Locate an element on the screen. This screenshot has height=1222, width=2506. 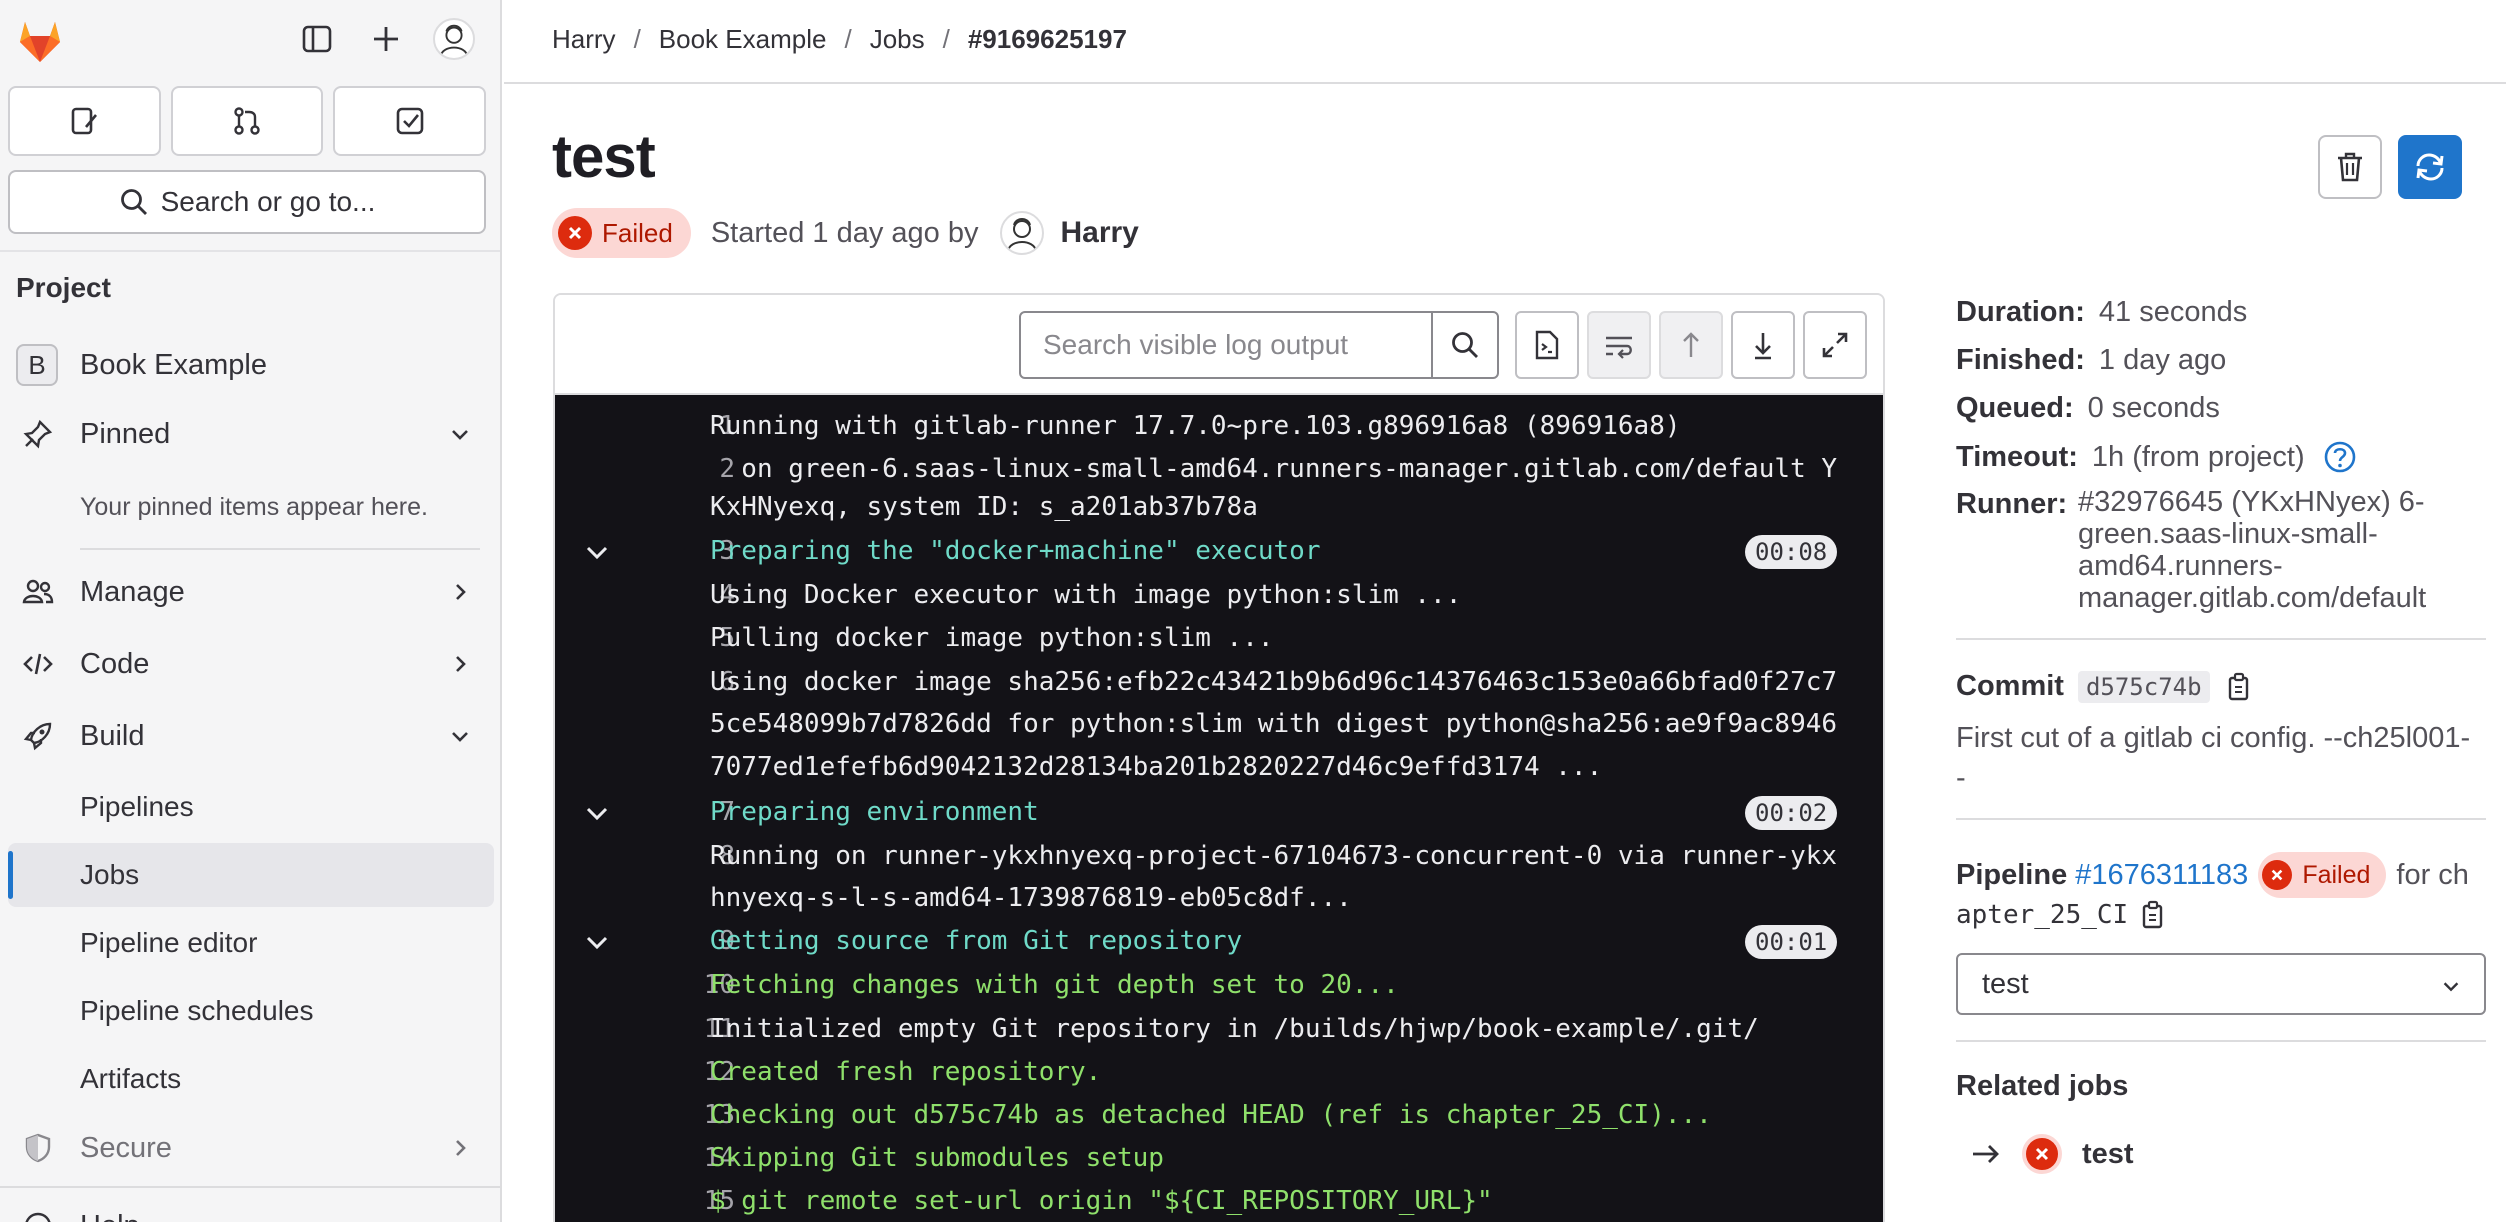
sidebar-quick-tabs is located at coordinates (247, 121).